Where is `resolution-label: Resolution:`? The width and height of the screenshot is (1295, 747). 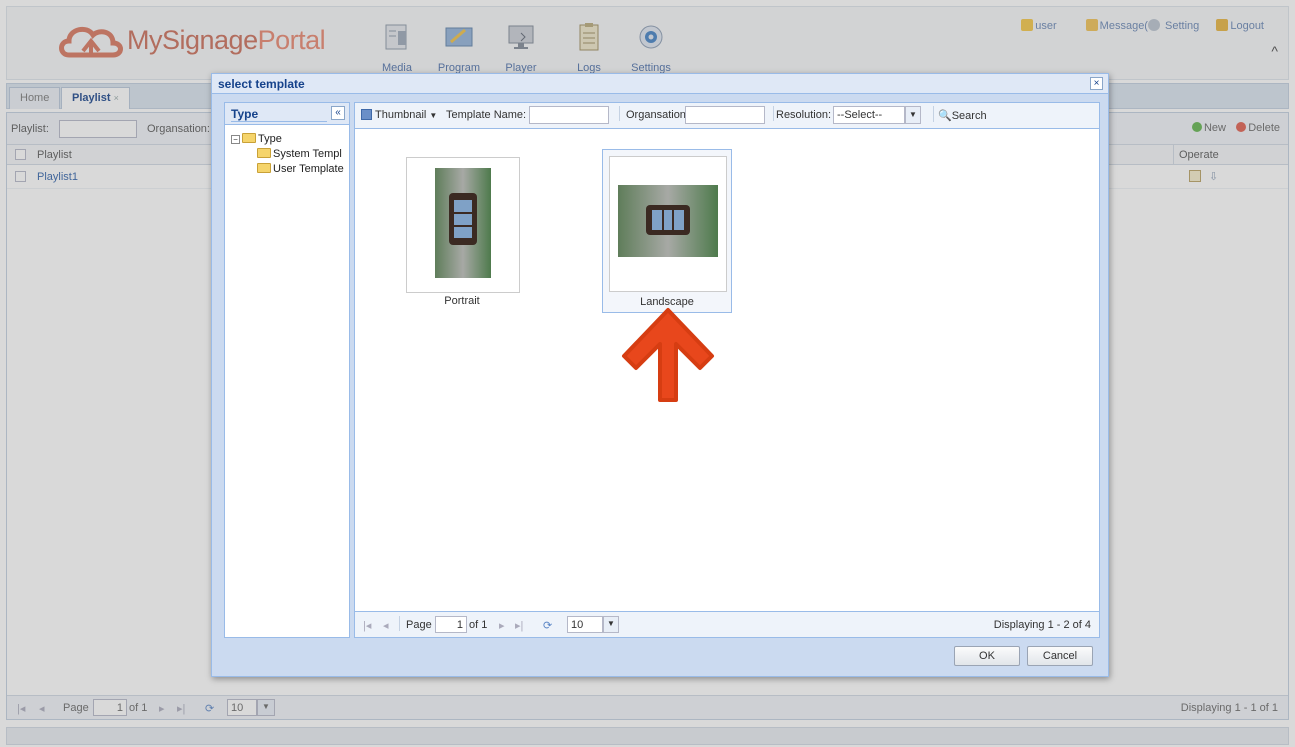
resolution-label: Resolution: is located at coordinates (802, 113).